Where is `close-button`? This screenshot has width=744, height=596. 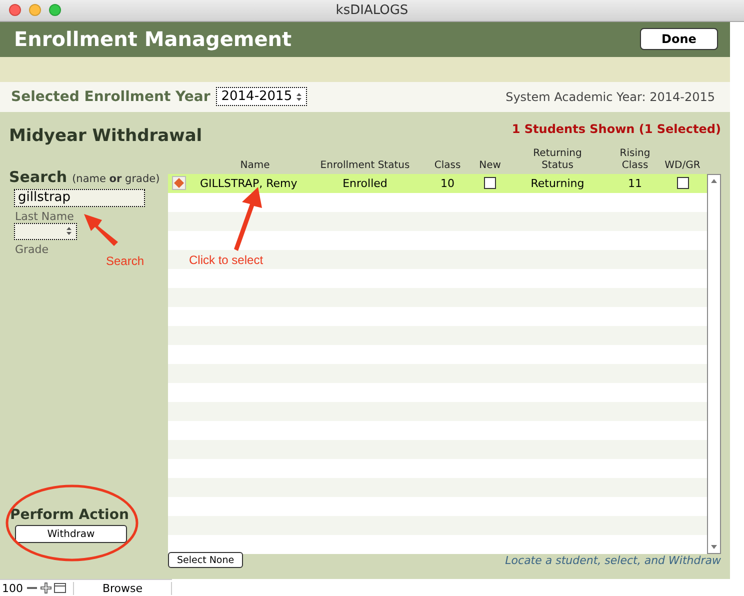
close-button is located at coordinates (15, 10).